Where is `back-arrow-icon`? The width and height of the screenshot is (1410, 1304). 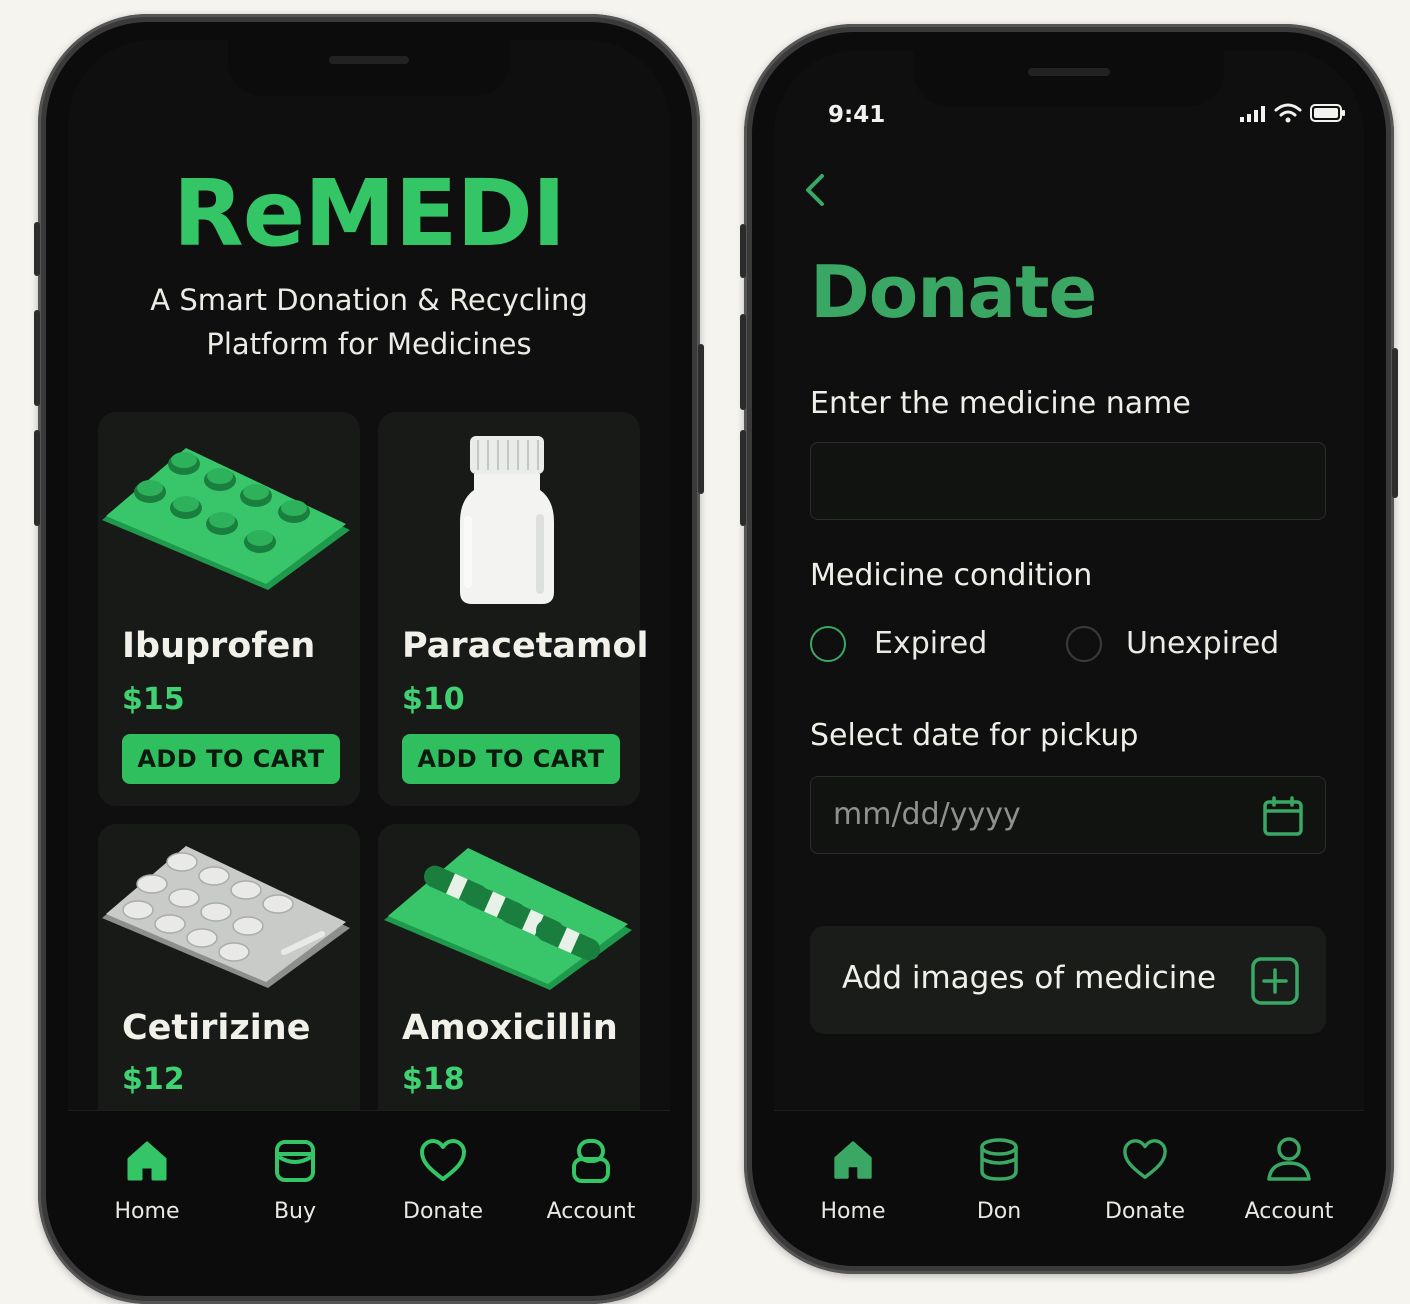 back-arrow-icon is located at coordinates (815, 190).